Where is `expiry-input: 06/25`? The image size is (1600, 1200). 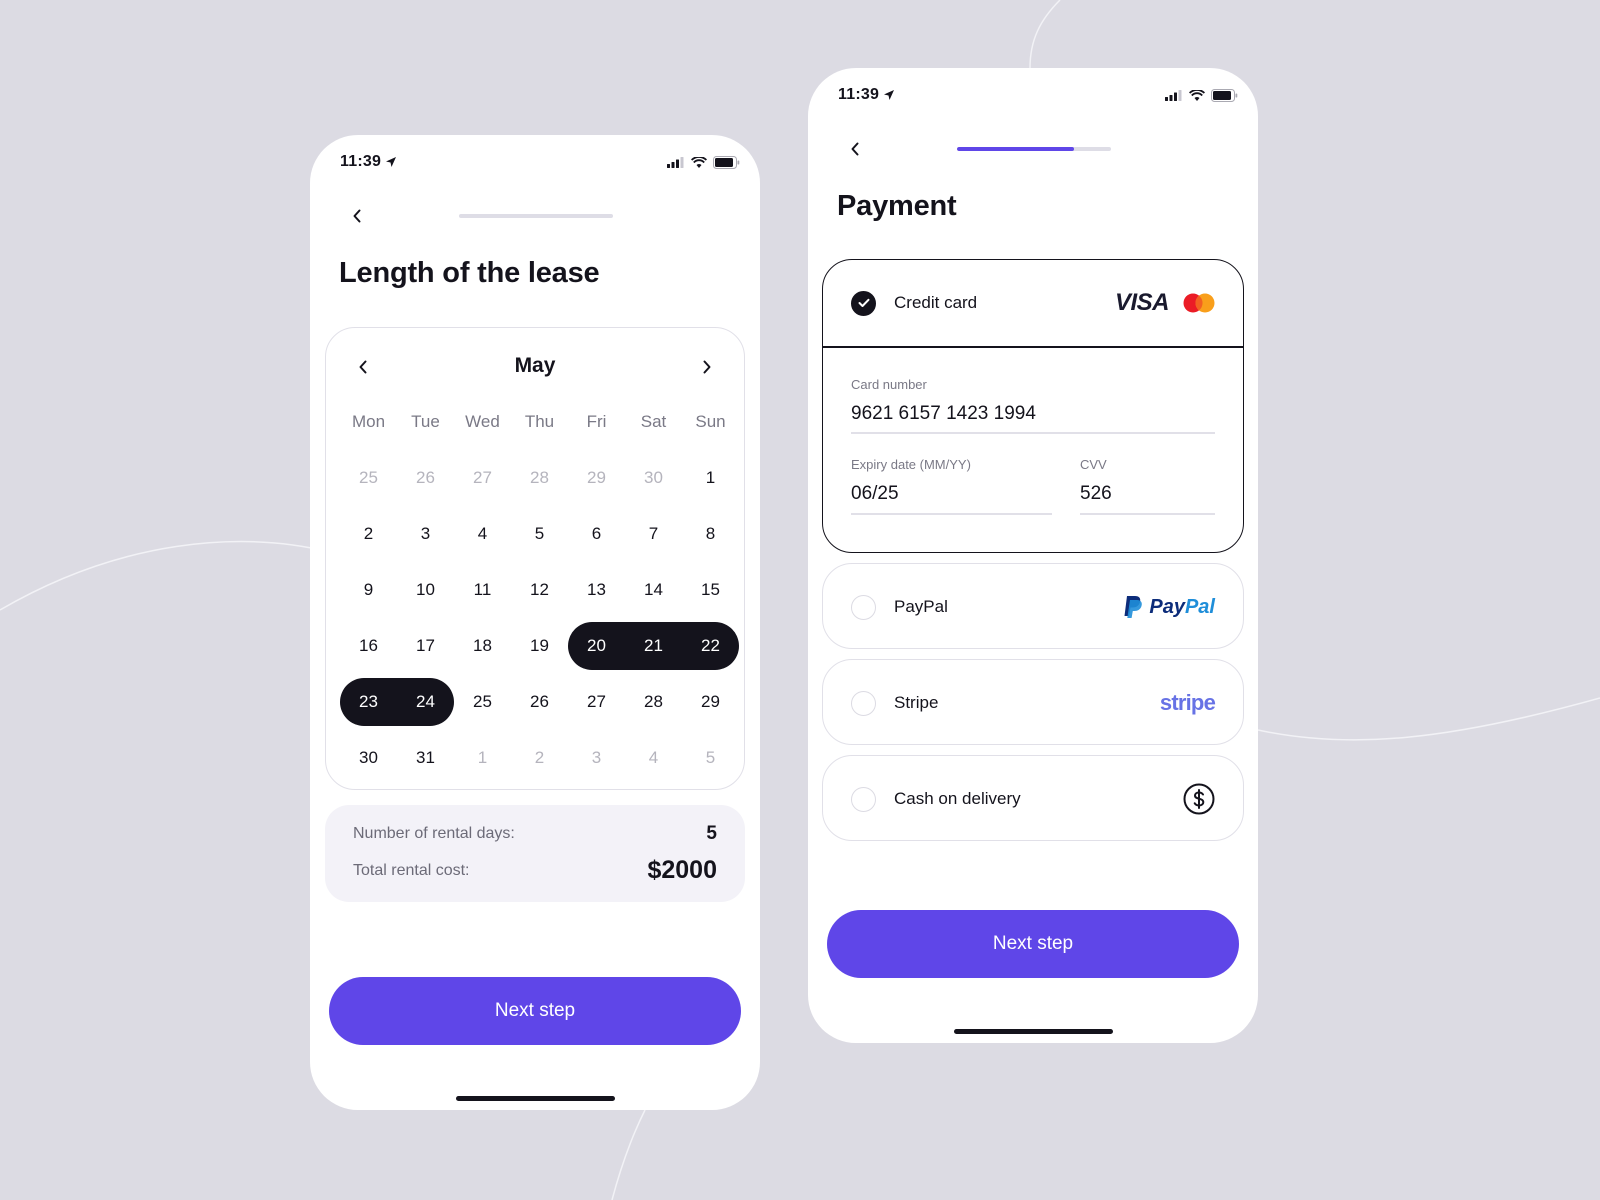 expiry-input: 06/25 is located at coordinates (875, 494).